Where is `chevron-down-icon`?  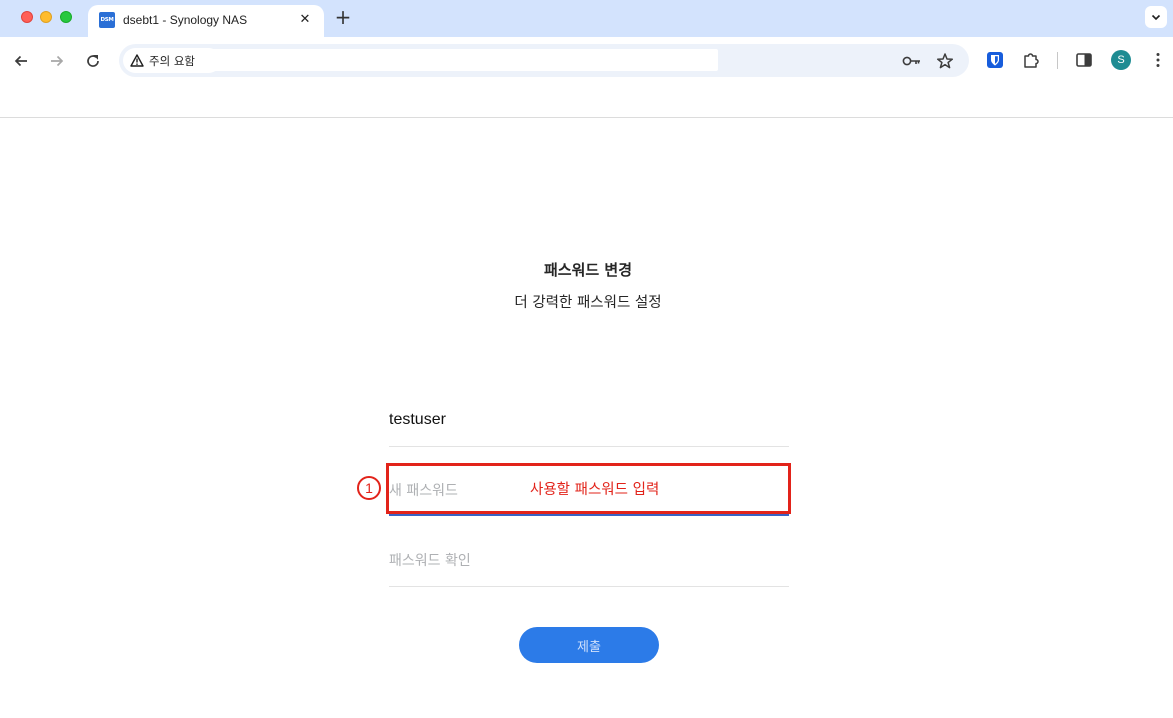 chevron-down-icon is located at coordinates (1156, 17).